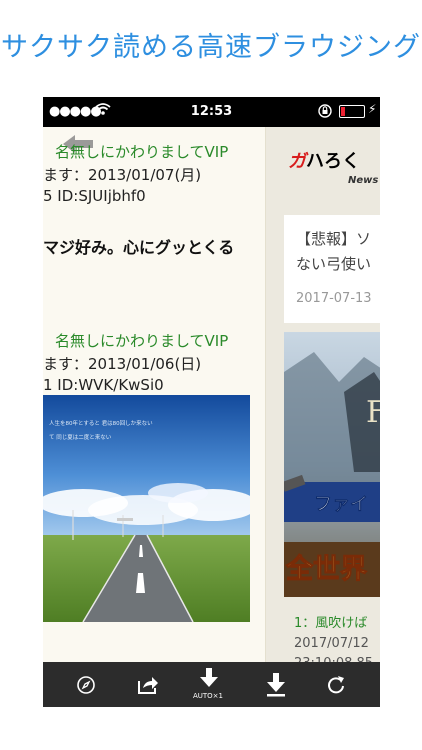 This screenshot has height=750, width=422. What do you see at coordinates (372, 109) in the screenshot?
I see `charging-icon: ⚡` at bounding box center [372, 109].